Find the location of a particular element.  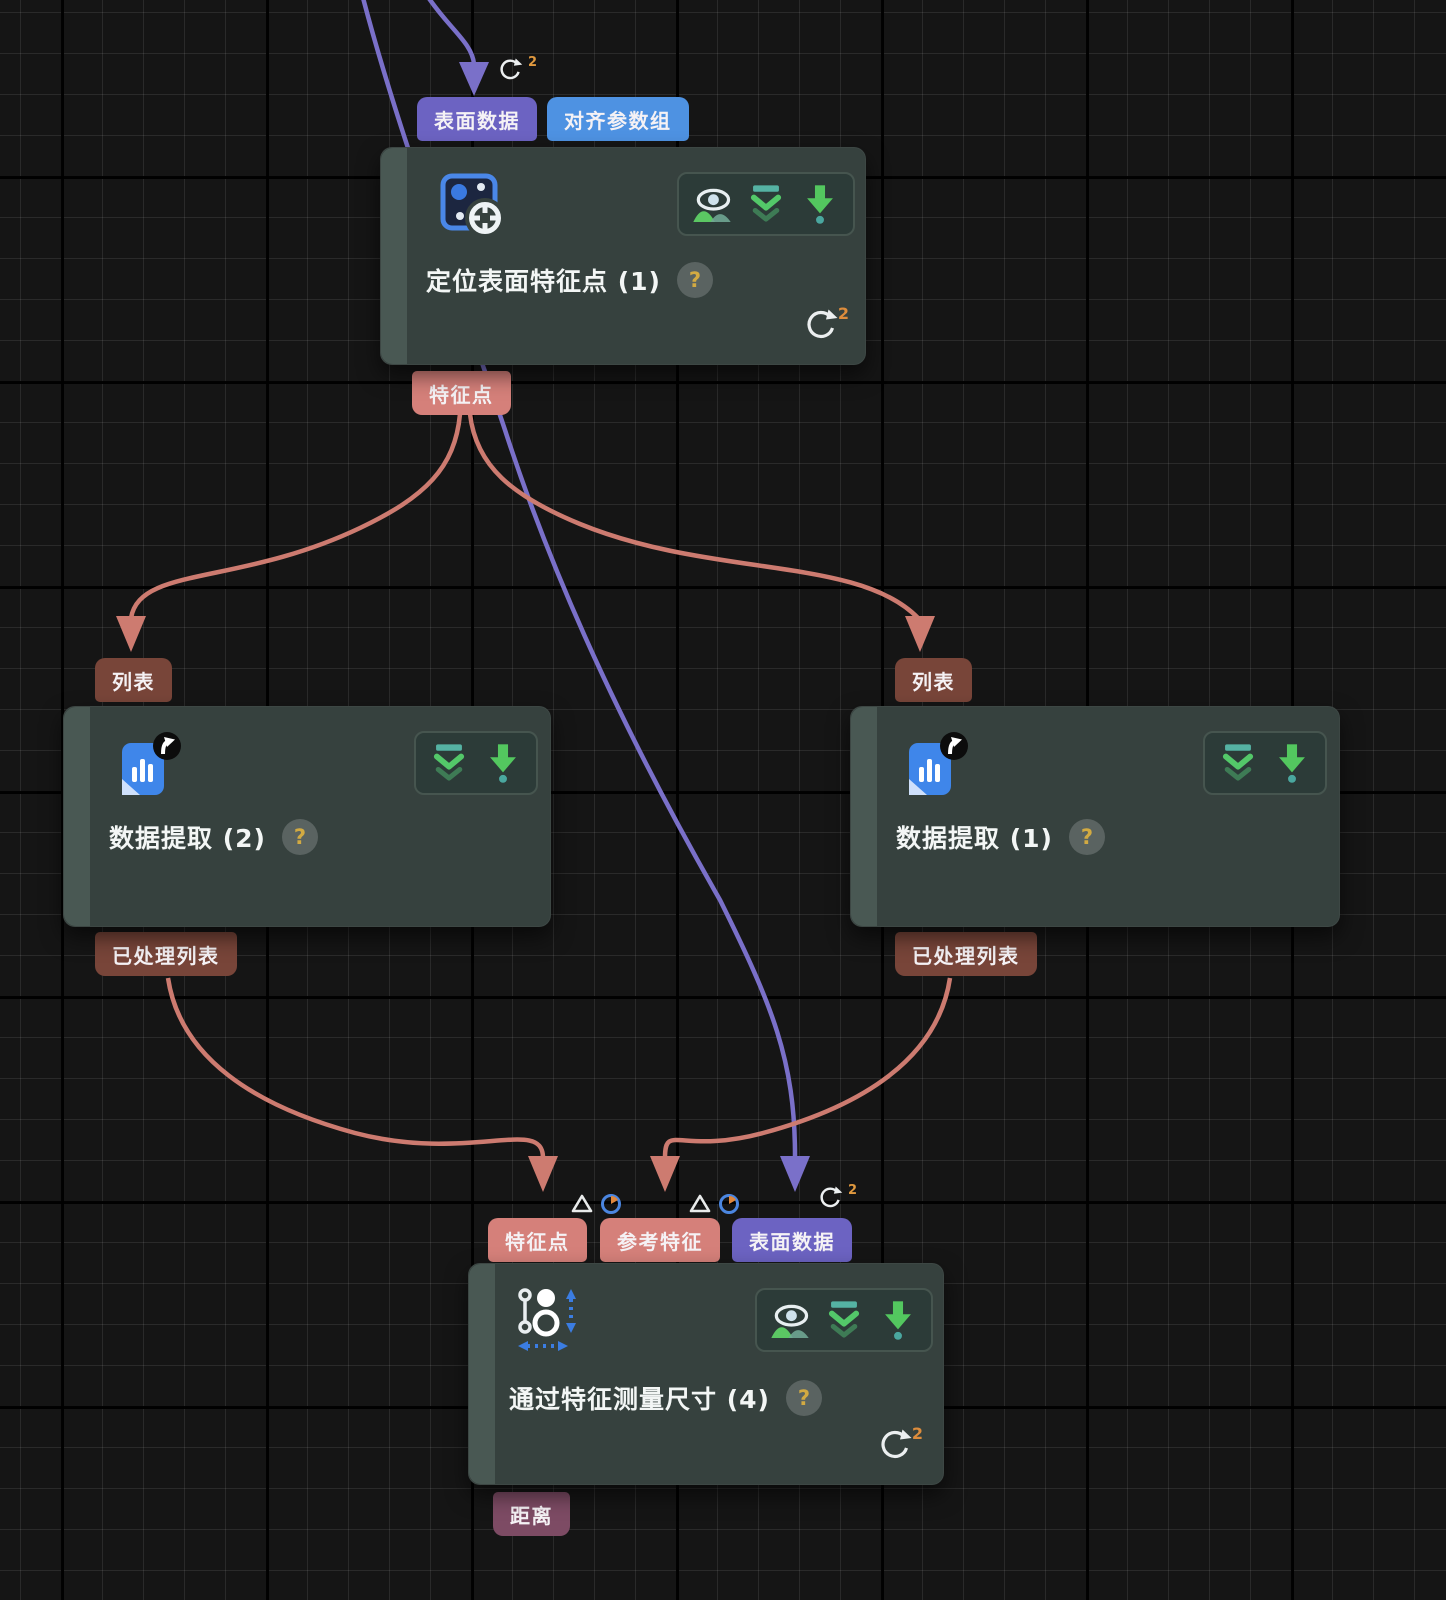

port-in-surface-data-bottom: 表面数据 is located at coordinates (792, 1240).